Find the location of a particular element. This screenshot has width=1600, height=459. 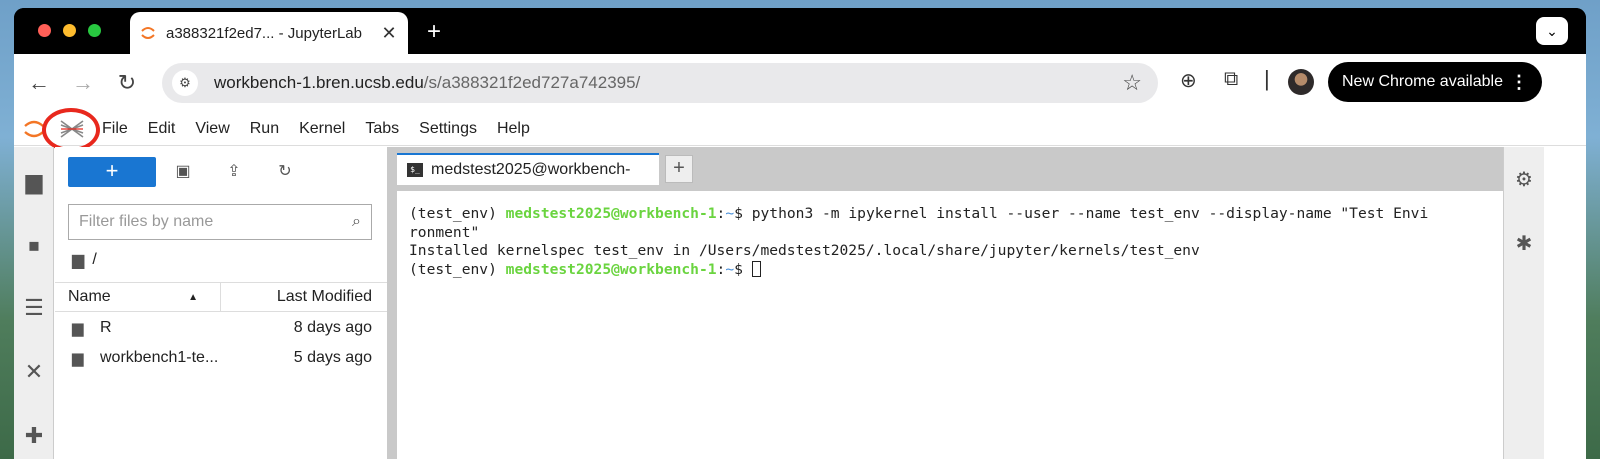

upload-icon: ⇪ is located at coordinates (234, 171).